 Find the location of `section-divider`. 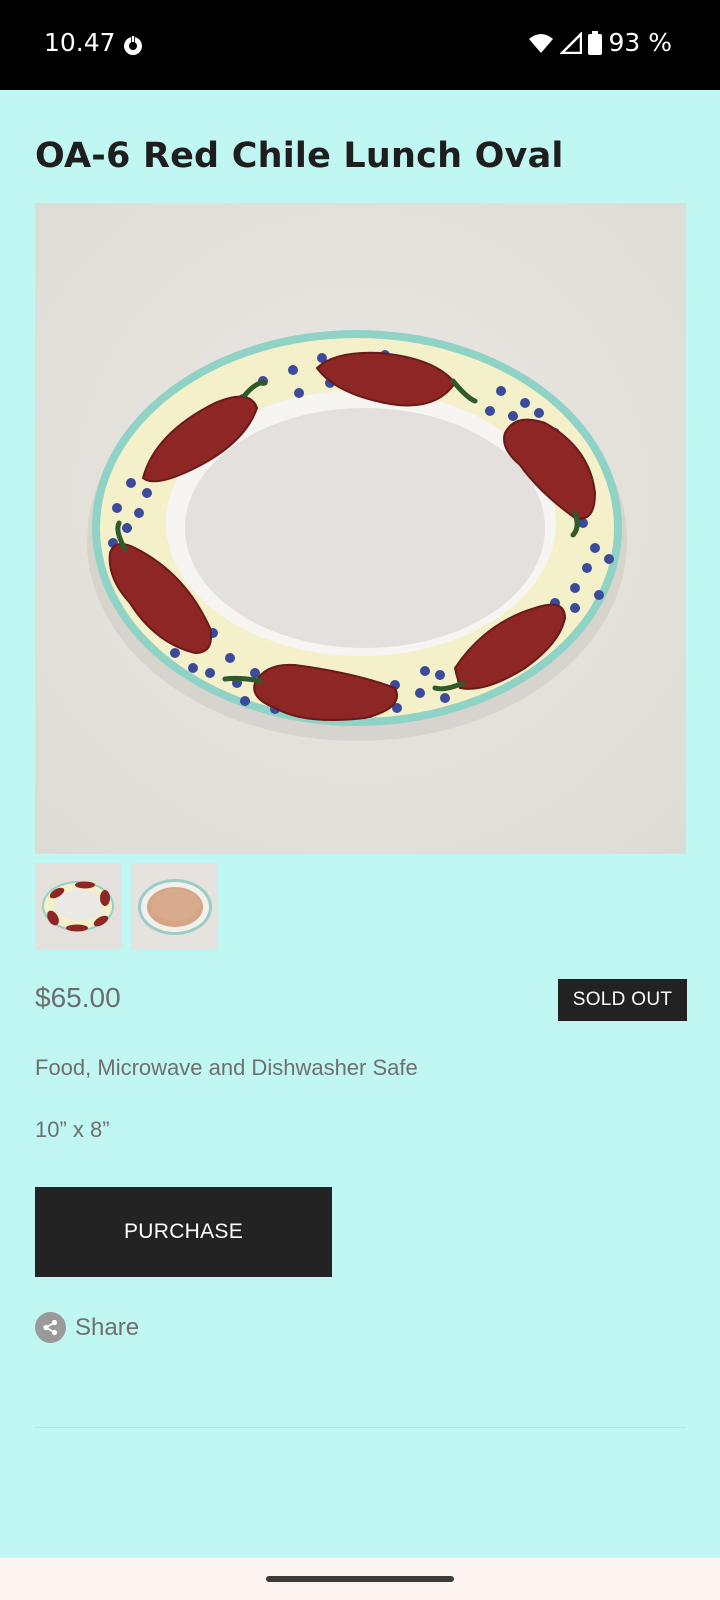

section-divider is located at coordinates (360, 1427).